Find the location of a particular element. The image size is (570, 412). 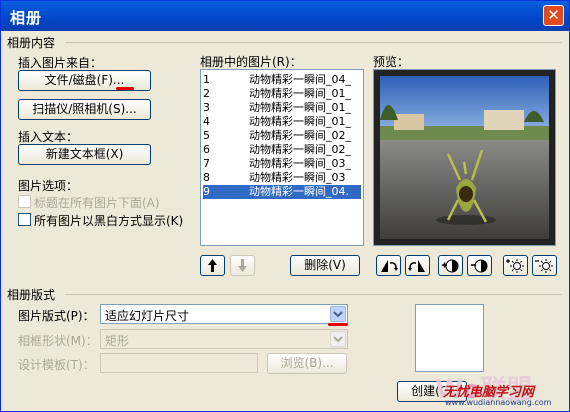

rotate-left-button is located at coordinates (388, 265).